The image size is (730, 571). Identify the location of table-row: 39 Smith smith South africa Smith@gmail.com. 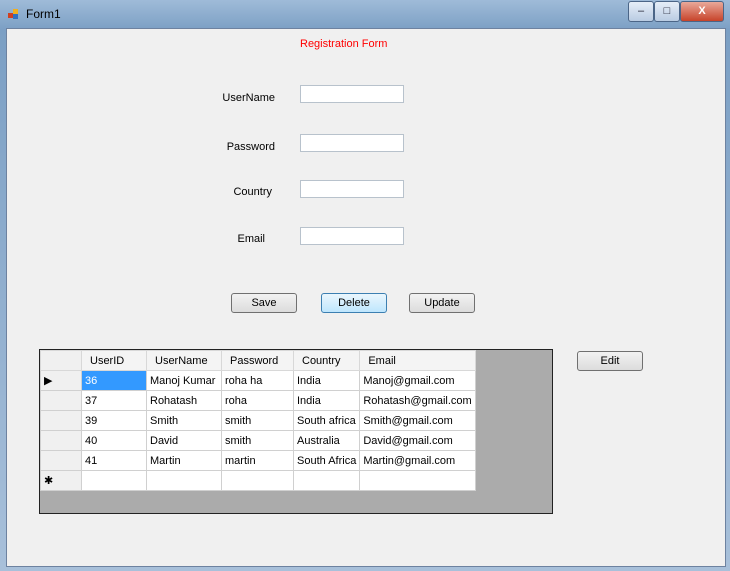
(258, 420).